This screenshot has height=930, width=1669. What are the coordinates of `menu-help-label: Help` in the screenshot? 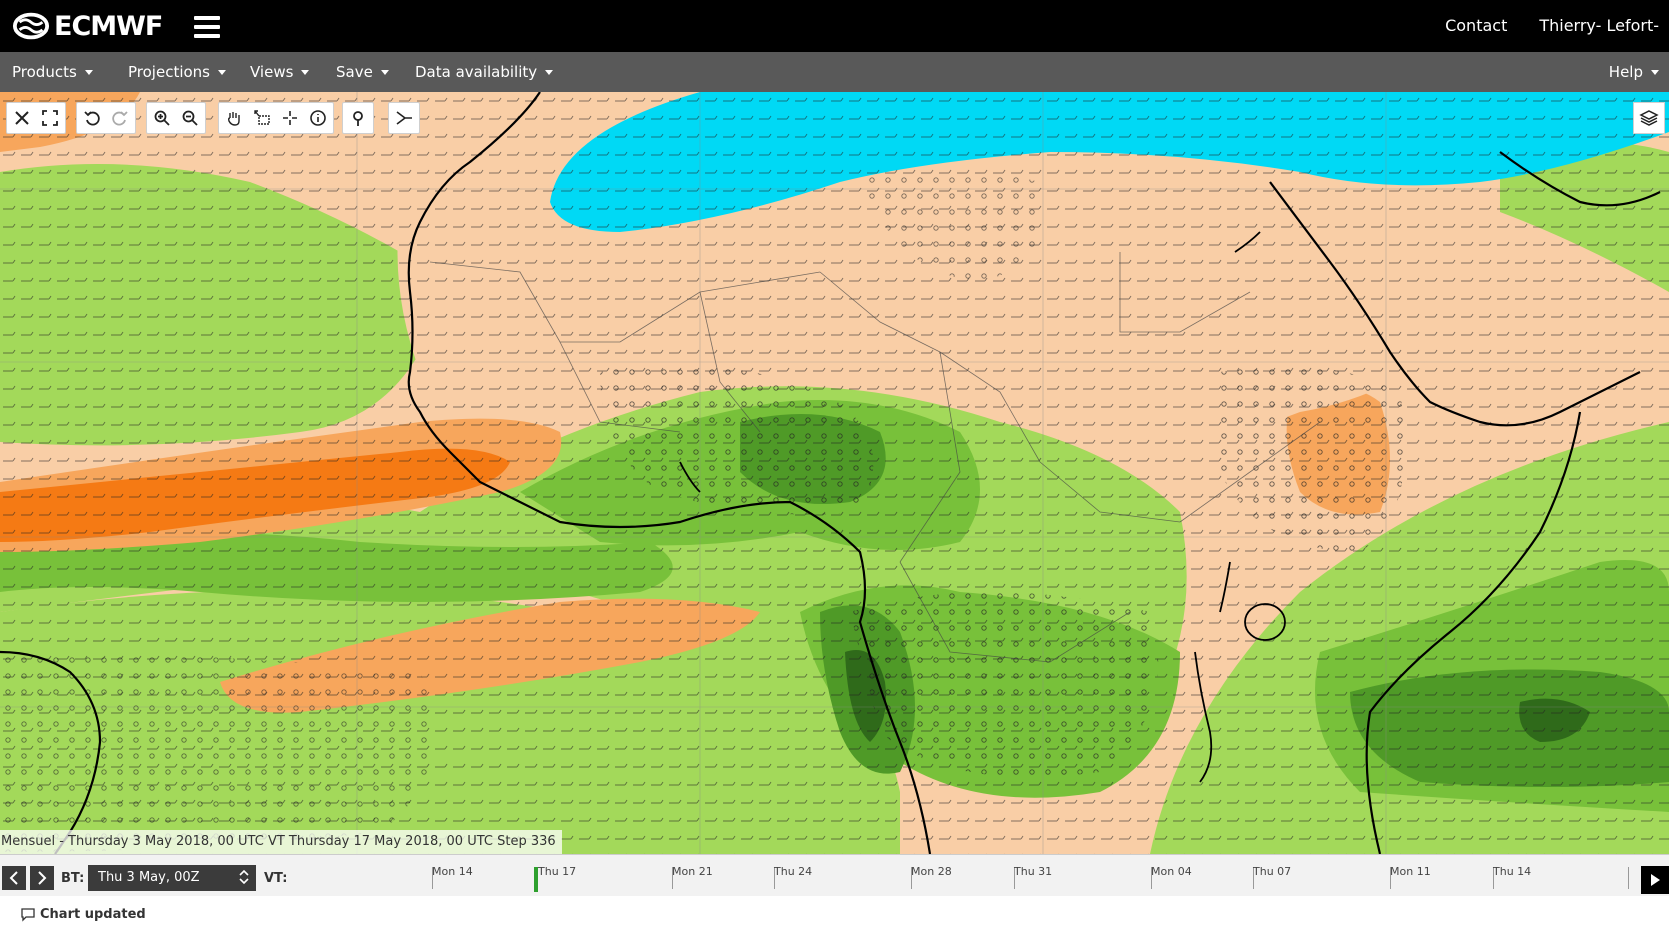 It's located at (1625, 72).